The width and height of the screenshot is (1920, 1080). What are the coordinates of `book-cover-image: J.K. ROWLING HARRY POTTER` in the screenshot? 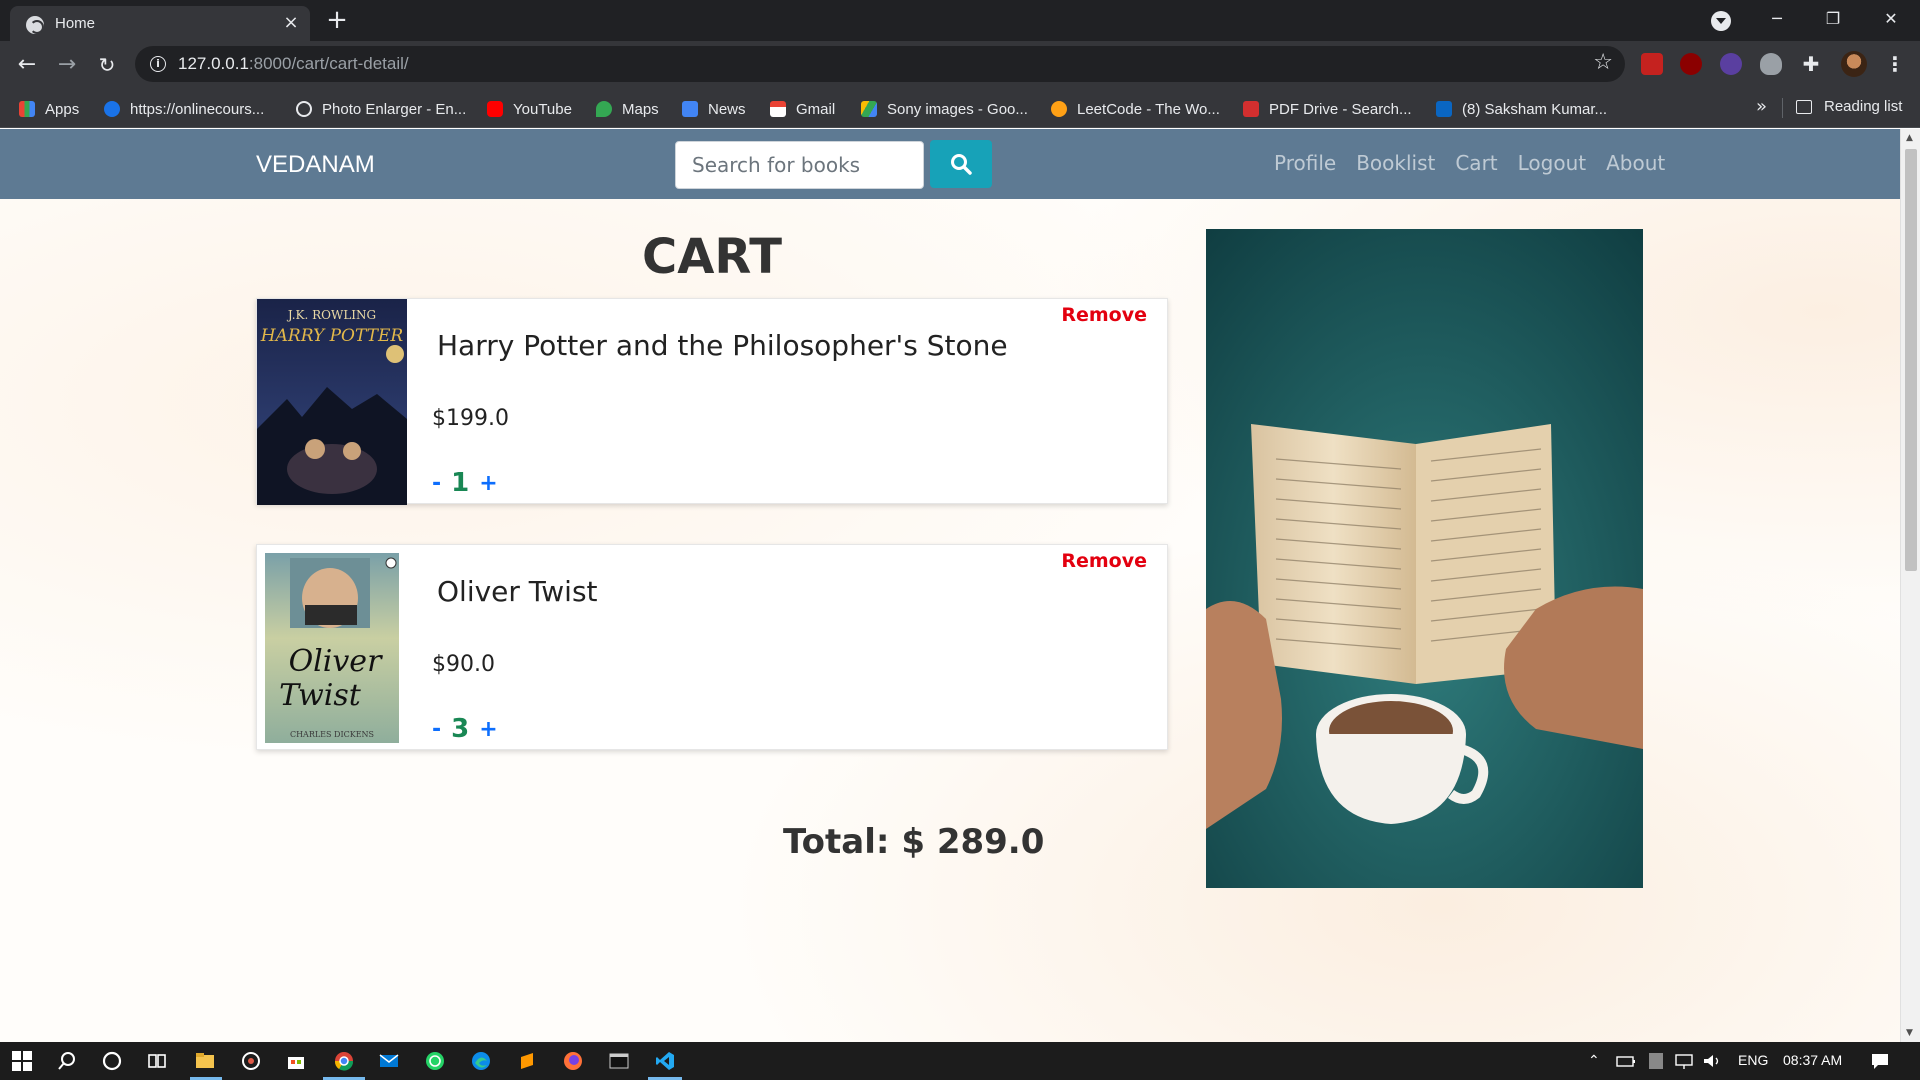 It's located at (332, 402).